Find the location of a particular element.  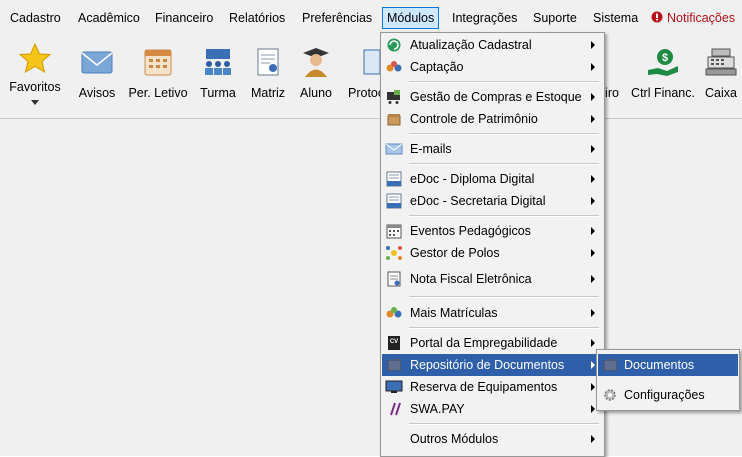

repositorio-submenu: Documentos Configurações is located at coordinates (668, 380).